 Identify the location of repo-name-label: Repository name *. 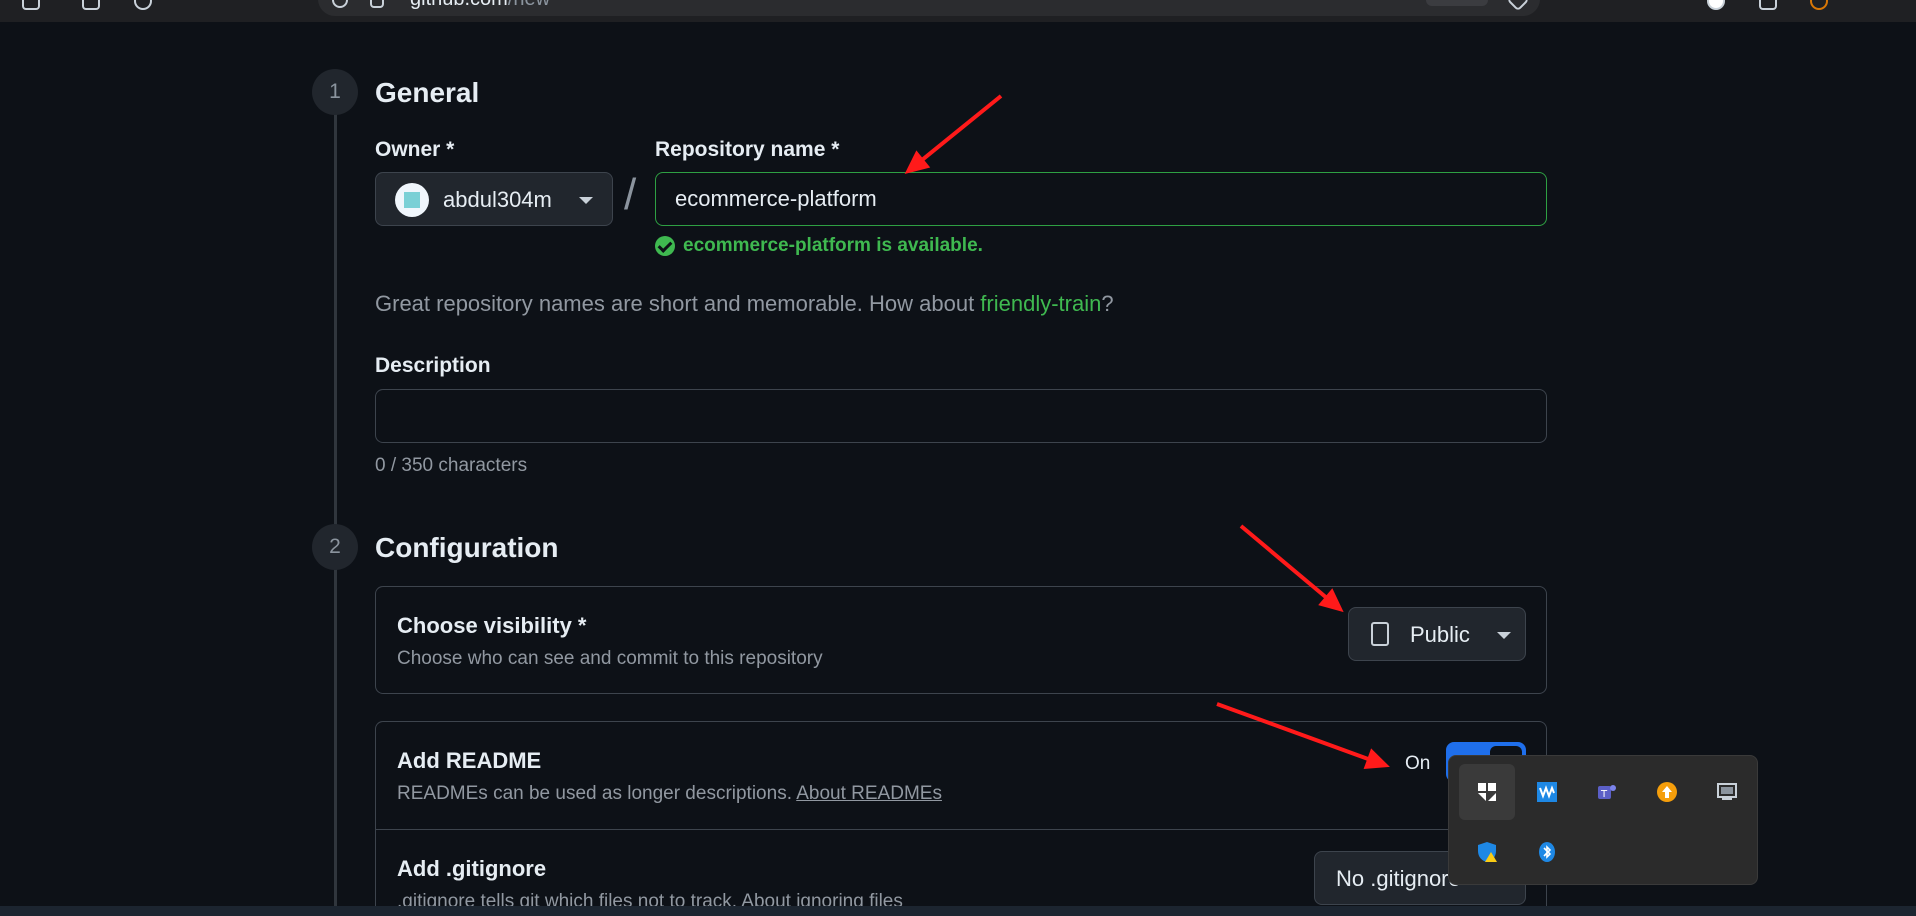
(747, 149).